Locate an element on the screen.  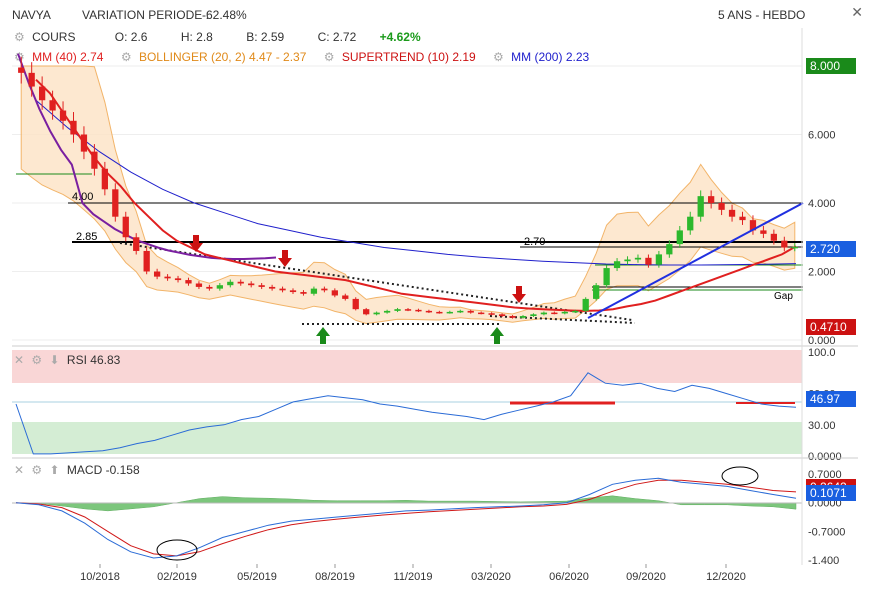
rsi-tick-label: 100.0 is located at coordinates (822, 353).